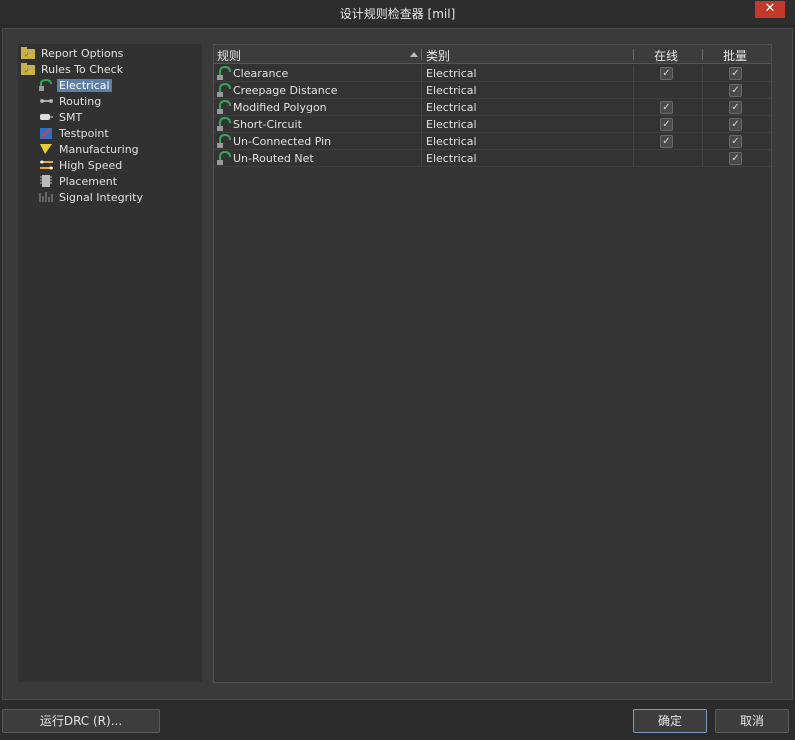 The width and height of the screenshot is (795, 740). I want to click on table-row: Un-Connected Pin Electrical ✓ ✓, so click(492, 141).